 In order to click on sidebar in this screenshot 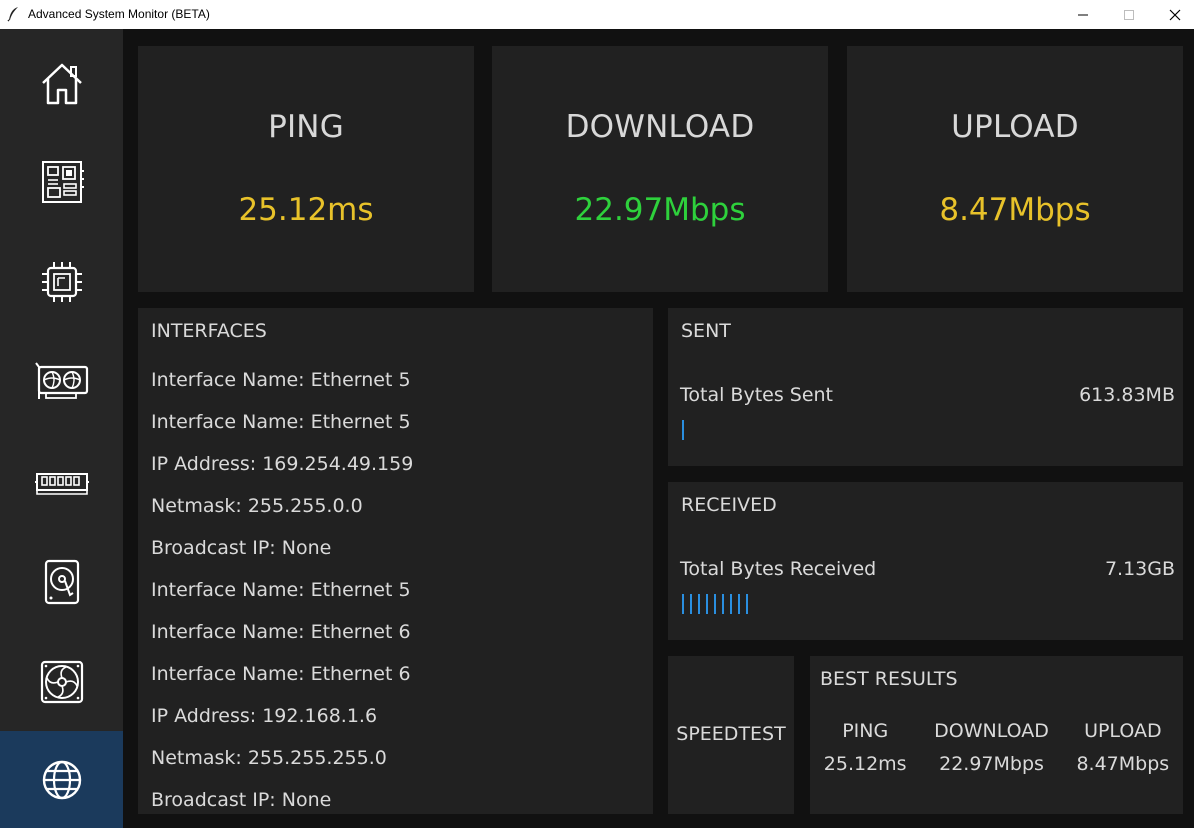, I will do `click(61, 428)`.